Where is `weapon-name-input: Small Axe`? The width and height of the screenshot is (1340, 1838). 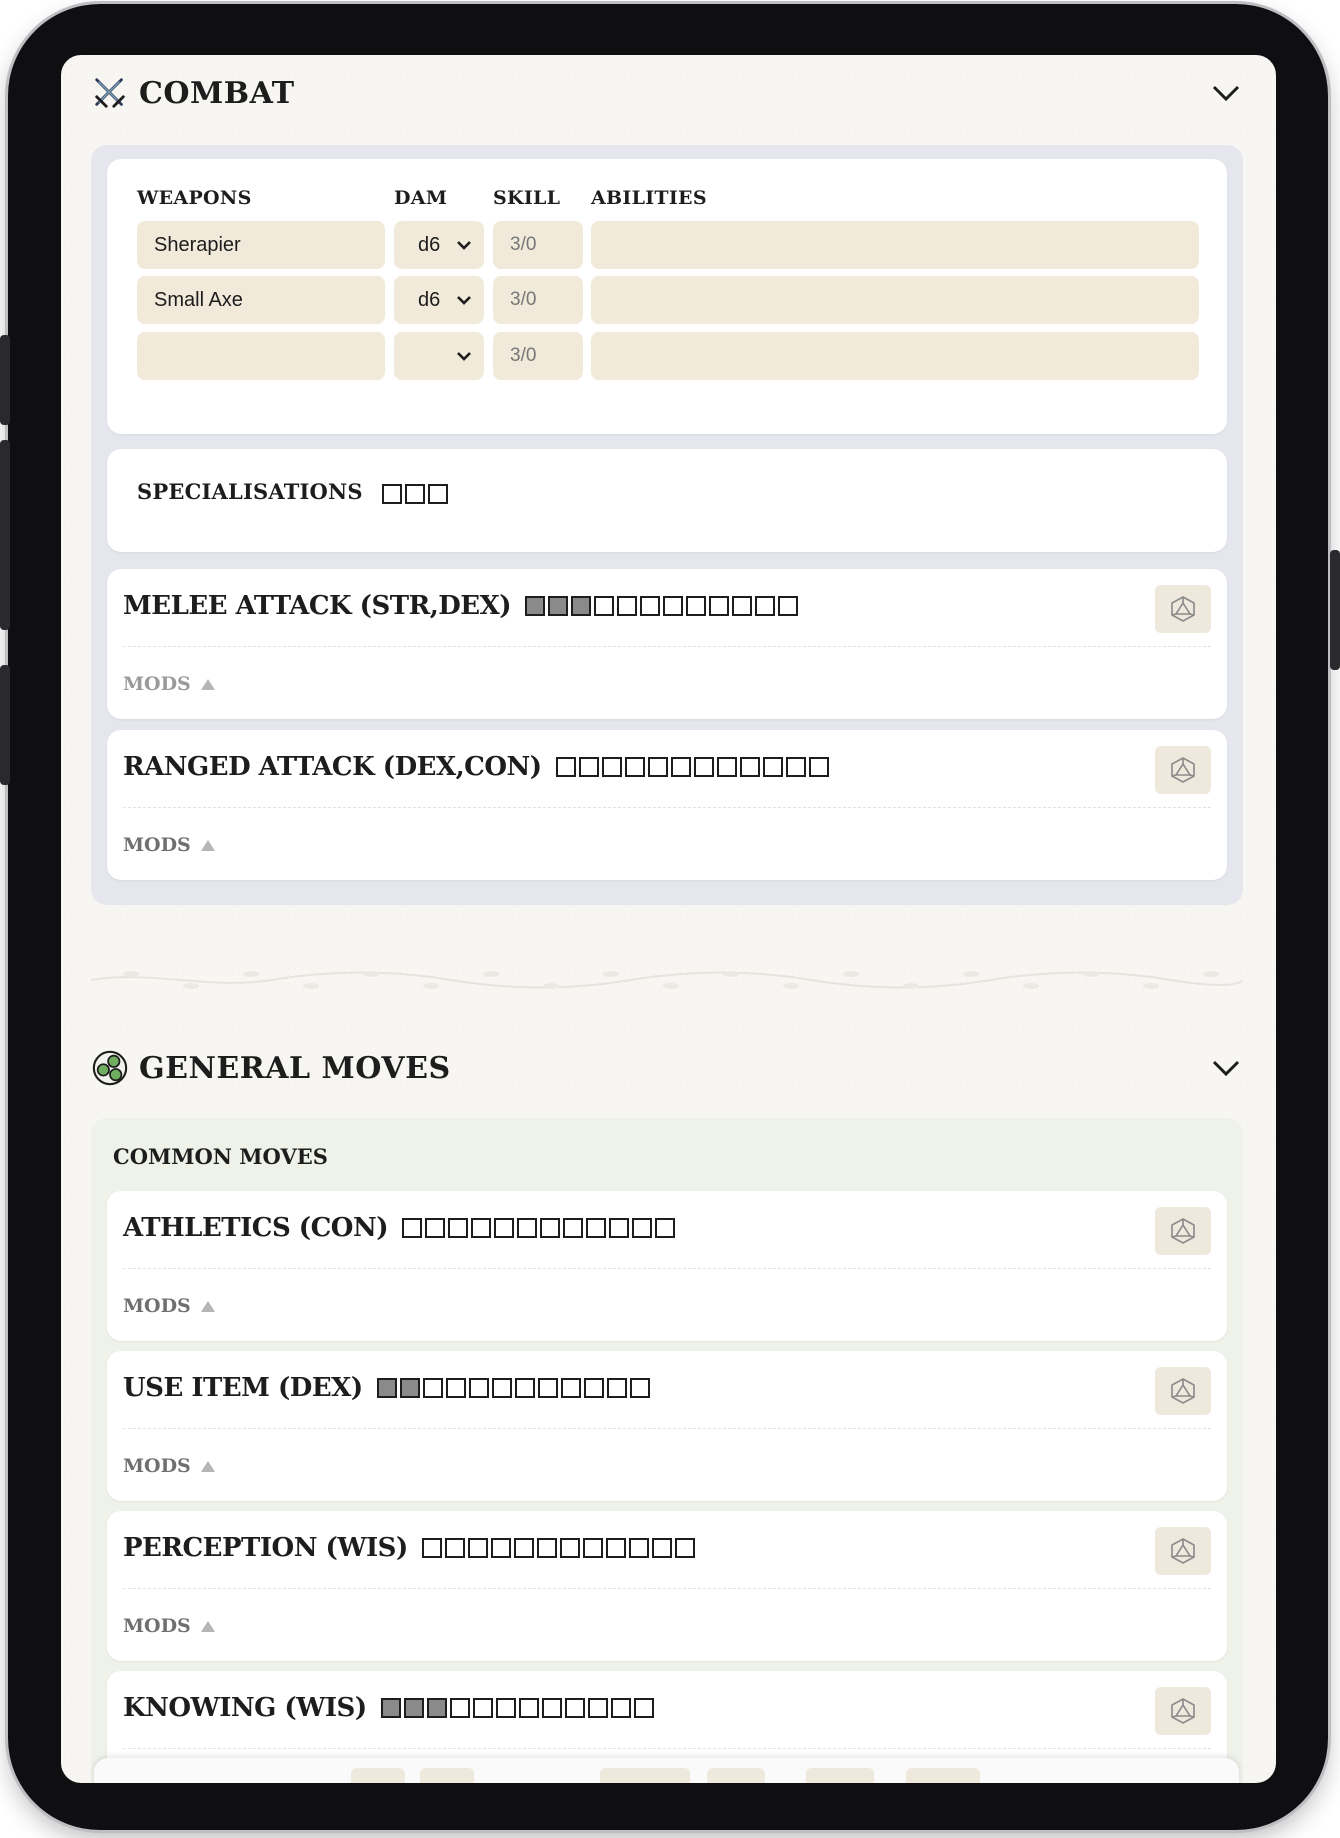
weapon-name-input: Small Axe is located at coordinates (261, 300).